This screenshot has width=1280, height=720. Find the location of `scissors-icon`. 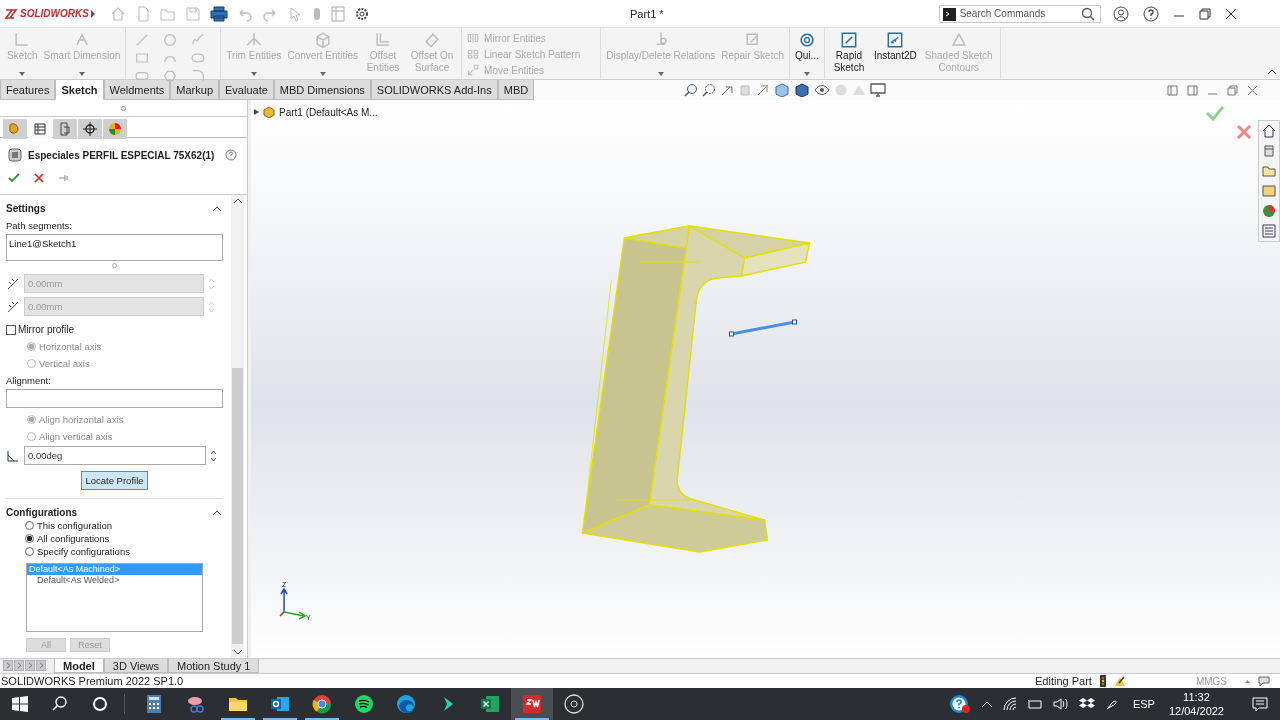

scissors-icon is located at coordinates (196, 704).